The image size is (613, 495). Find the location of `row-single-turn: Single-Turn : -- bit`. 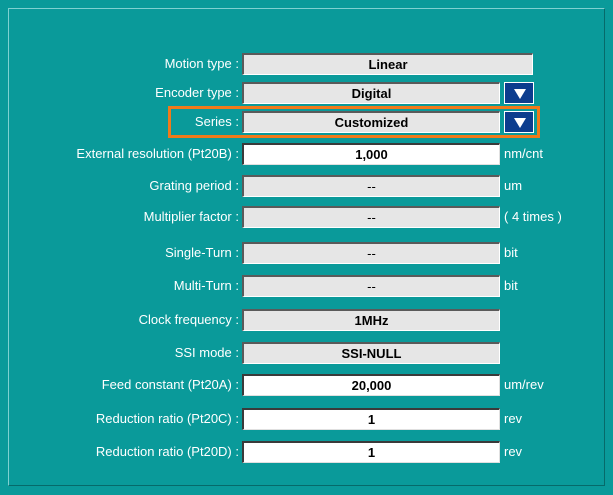

row-single-turn: Single-Turn : -- bit is located at coordinates (306, 253).